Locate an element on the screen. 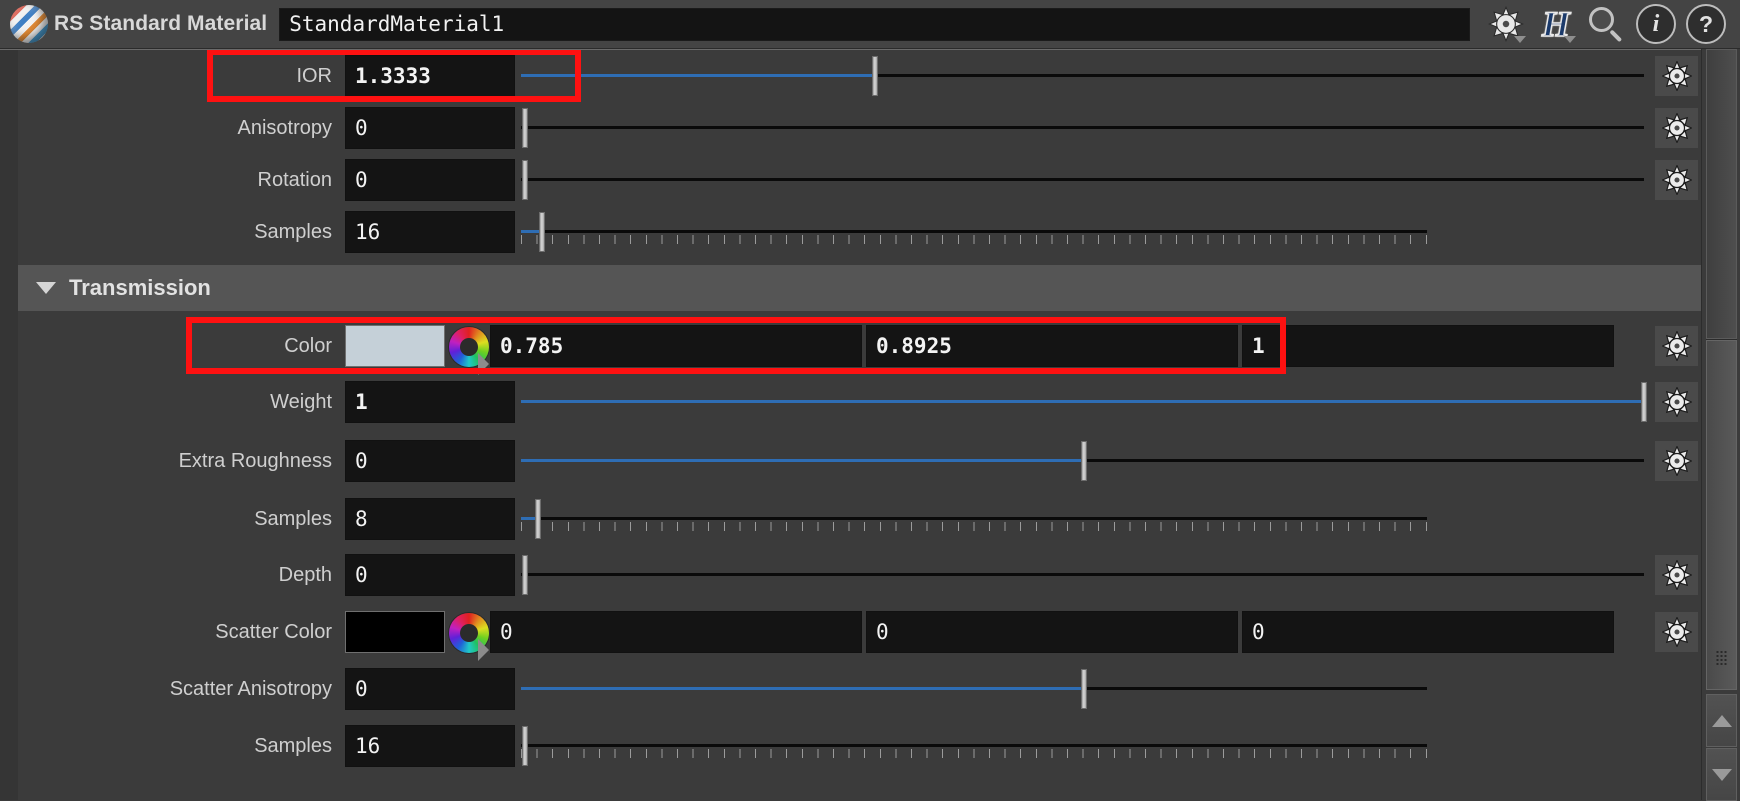  param-row-weight: Weight 1 is located at coordinates (859, 402).